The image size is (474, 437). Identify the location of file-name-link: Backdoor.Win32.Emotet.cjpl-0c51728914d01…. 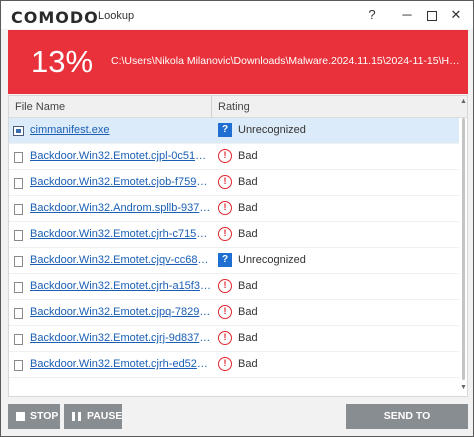
(121, 156).